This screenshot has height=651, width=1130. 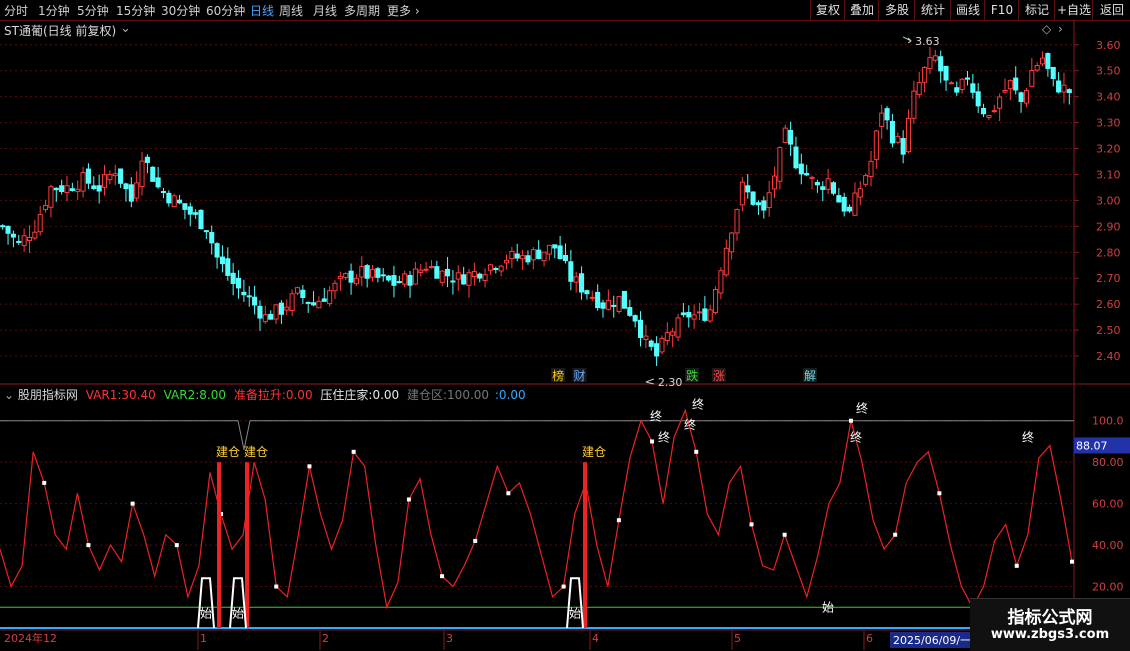 What do you see at coordinates (468, 395) in the screenshot?
I see `build-value: 100.00` at bounding box center [468, 395].